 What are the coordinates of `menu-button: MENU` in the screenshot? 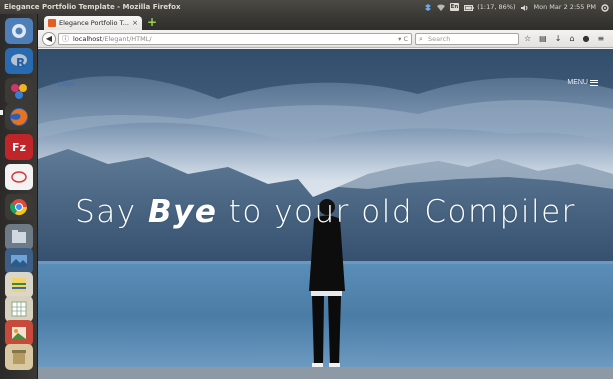 It's located at (582, 82).